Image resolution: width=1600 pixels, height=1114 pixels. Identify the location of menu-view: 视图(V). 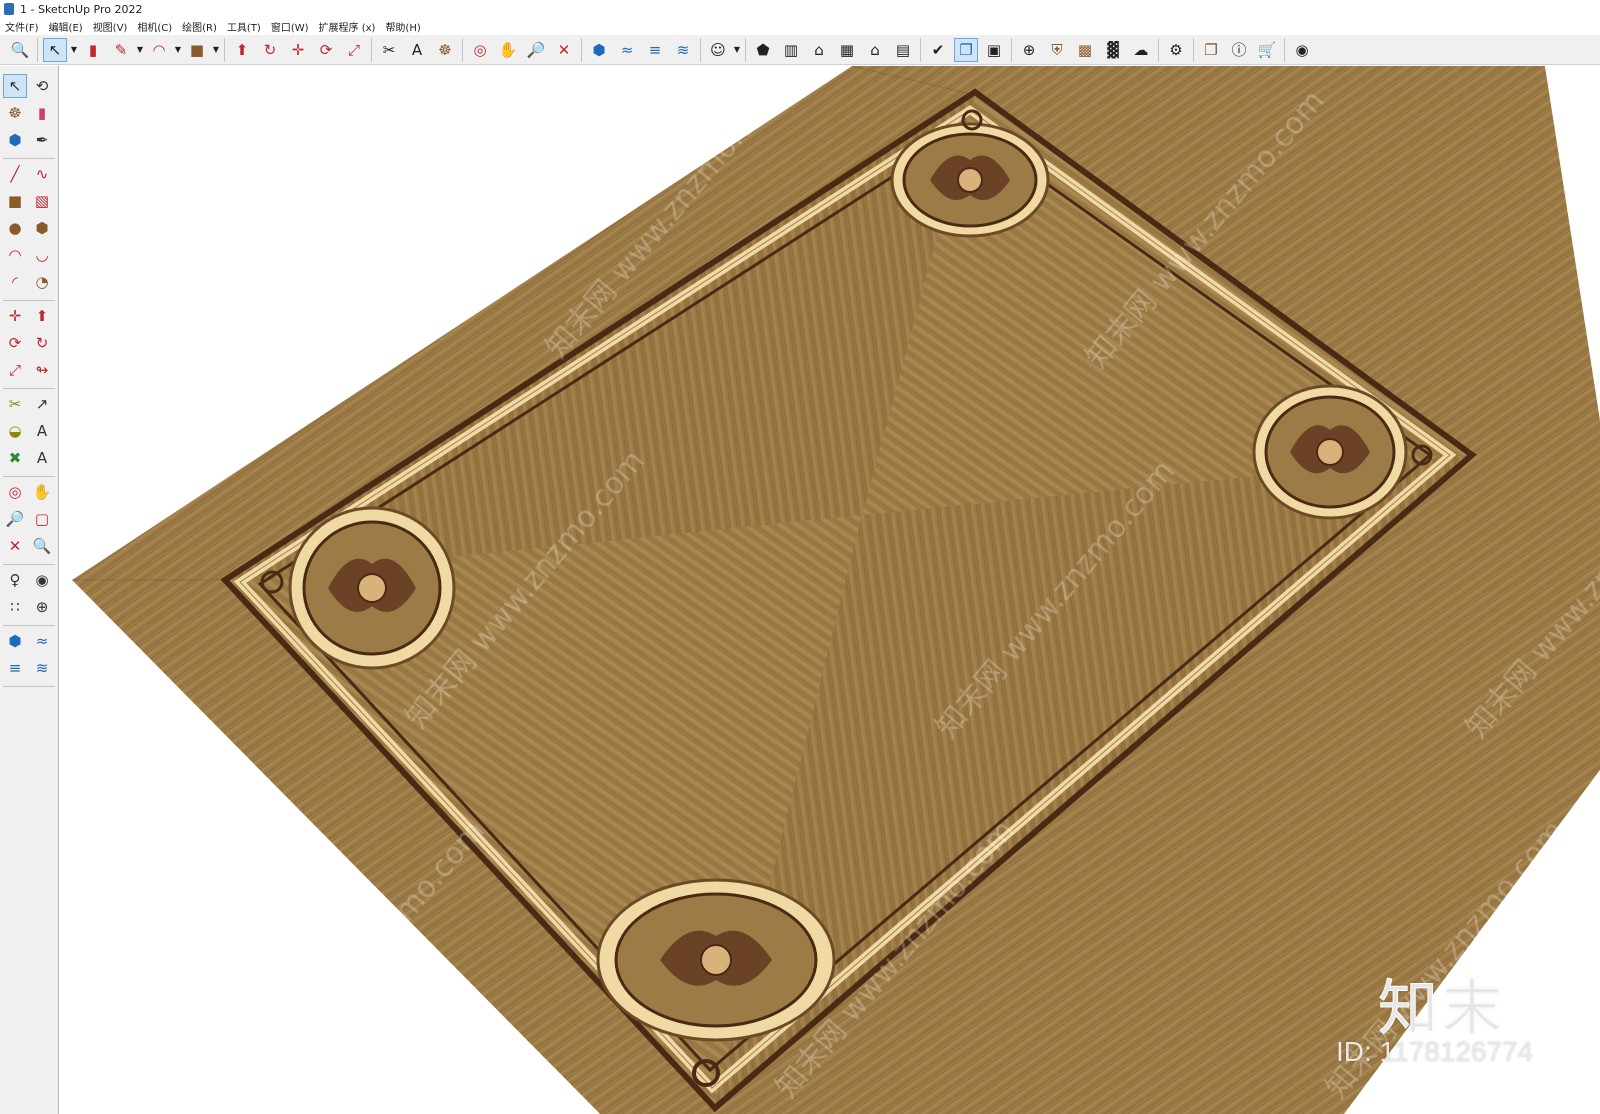
(110, 26).